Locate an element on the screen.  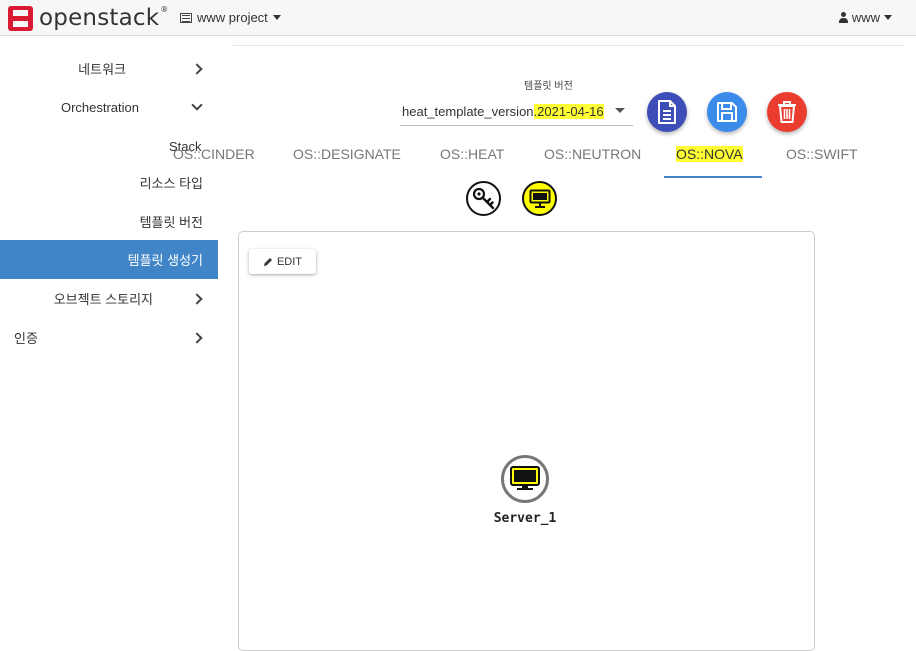
trash-icon is located at coordinates (787, 112).